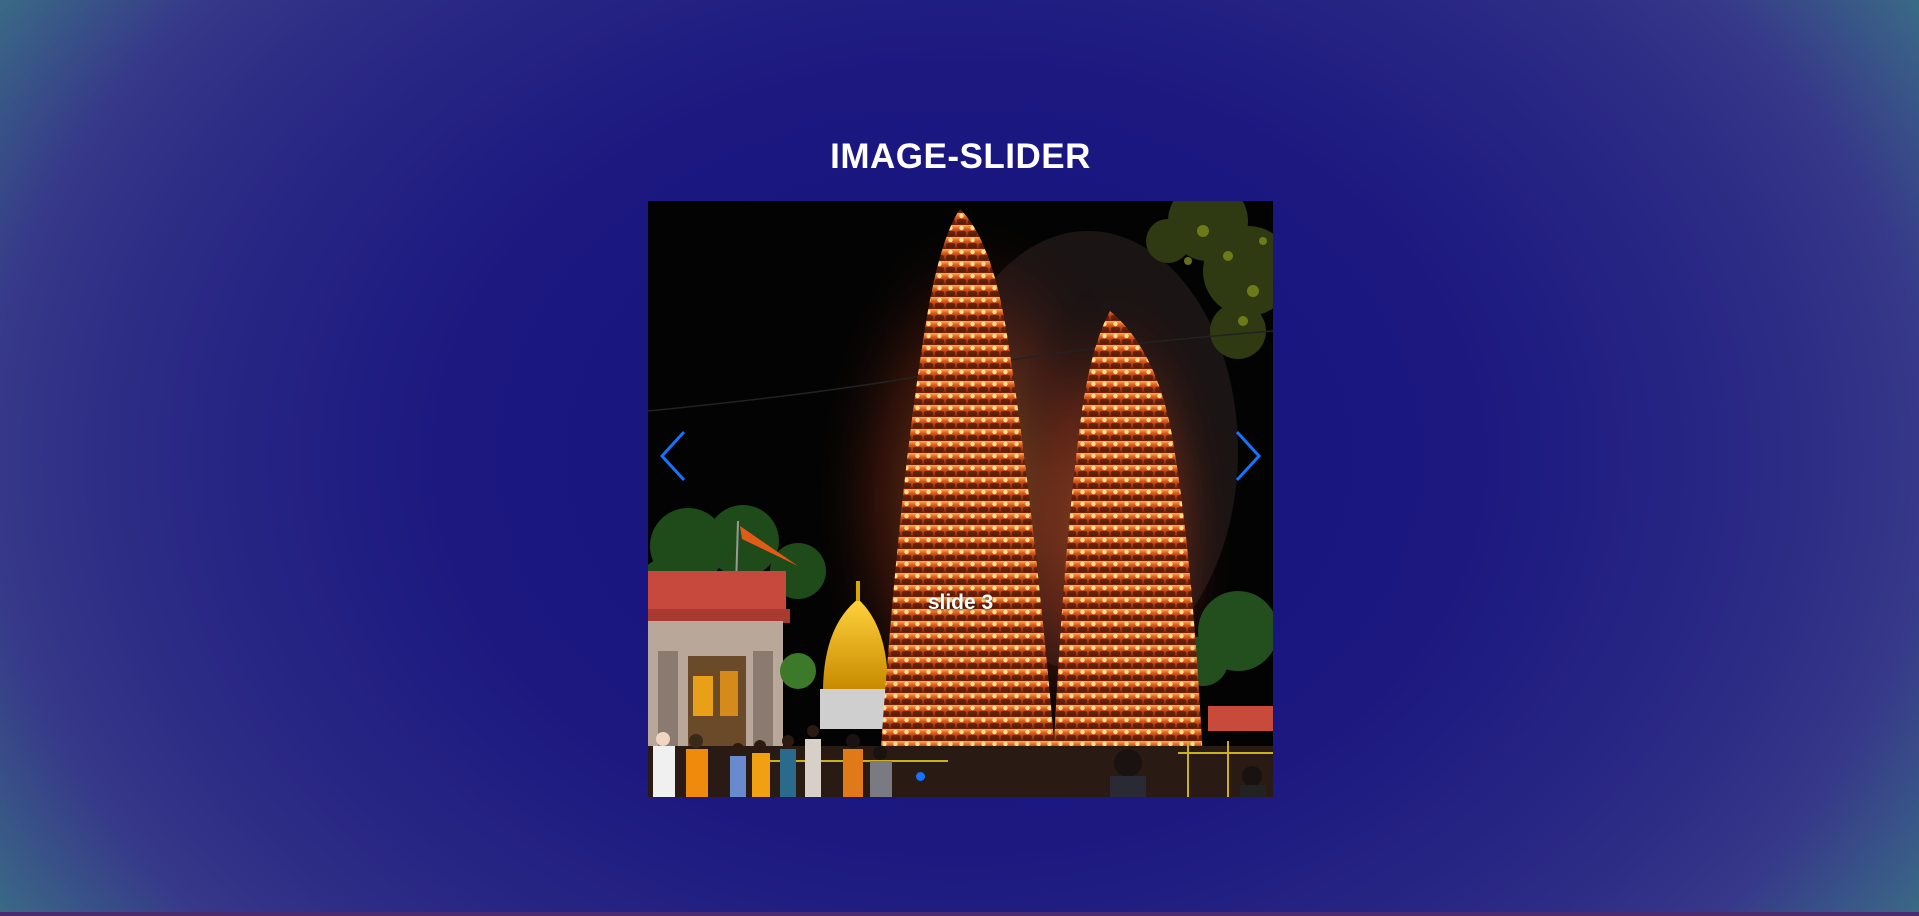 This screenshot has height=916, width=1919. I want to click on chevron-right-icon, so click(1248, 456).